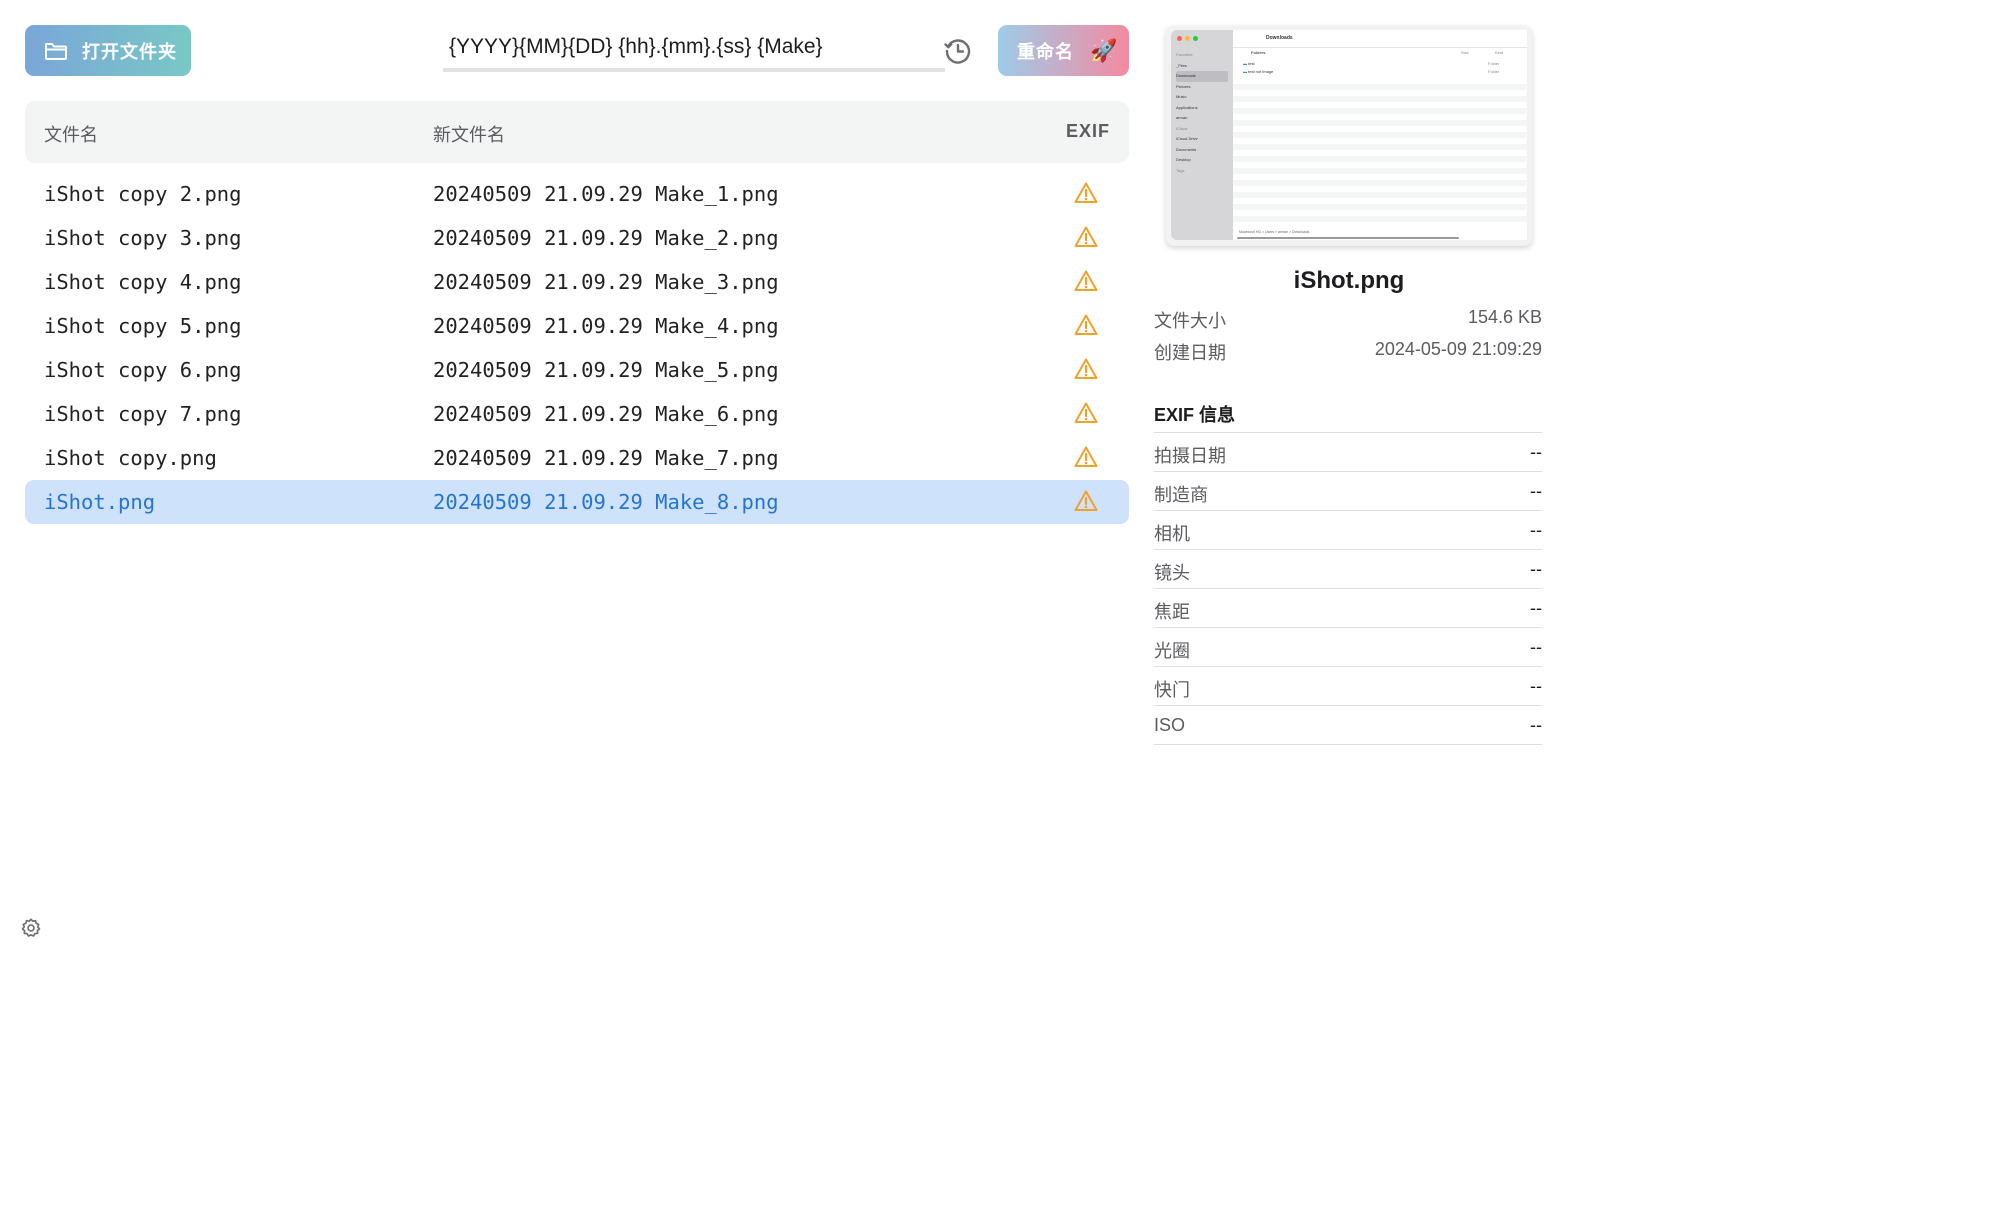 This screenshot has width=2000, height=1224. I want to click on rename-pattern-field, so click(697, 50).